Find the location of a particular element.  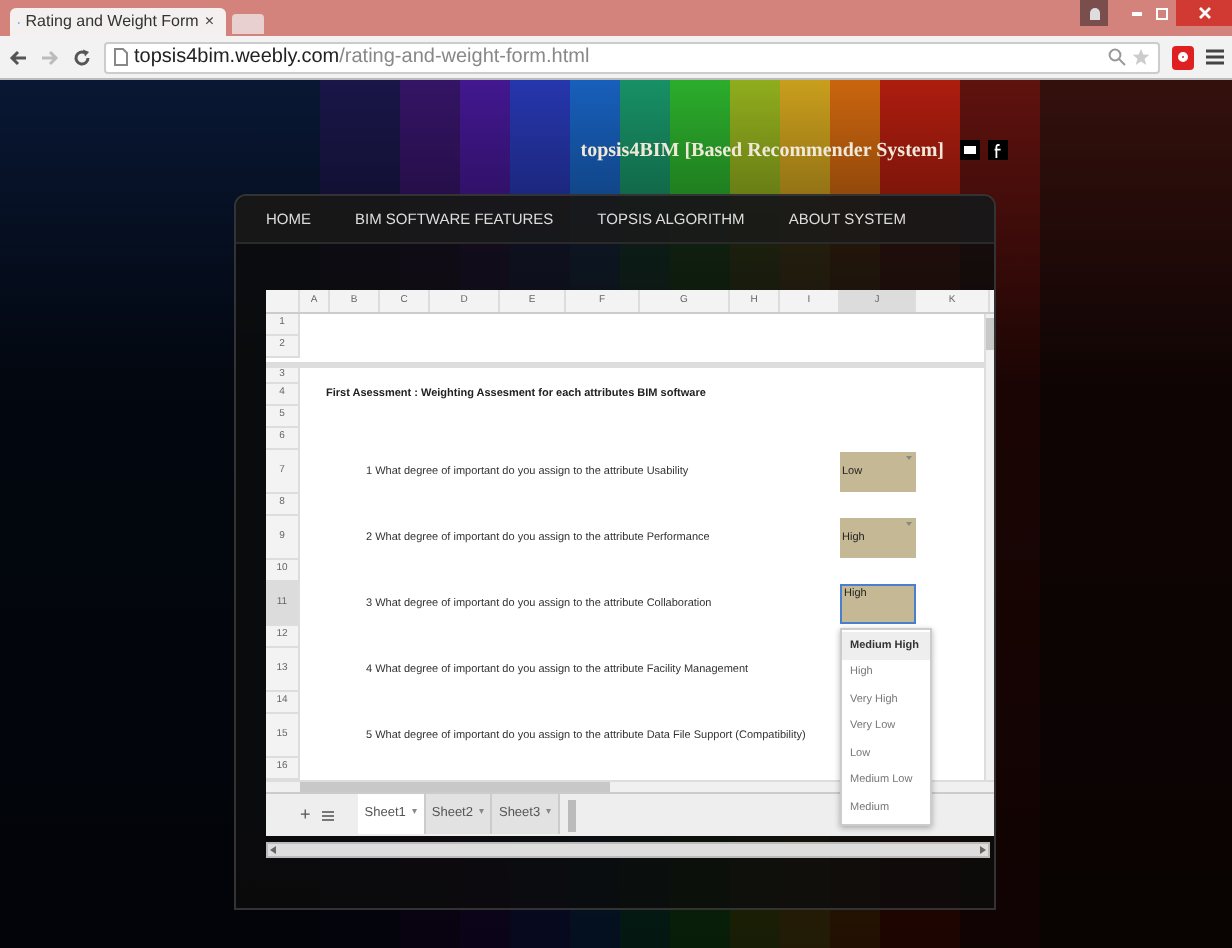

tab-close-button: × is located at coordinates (211, 22).